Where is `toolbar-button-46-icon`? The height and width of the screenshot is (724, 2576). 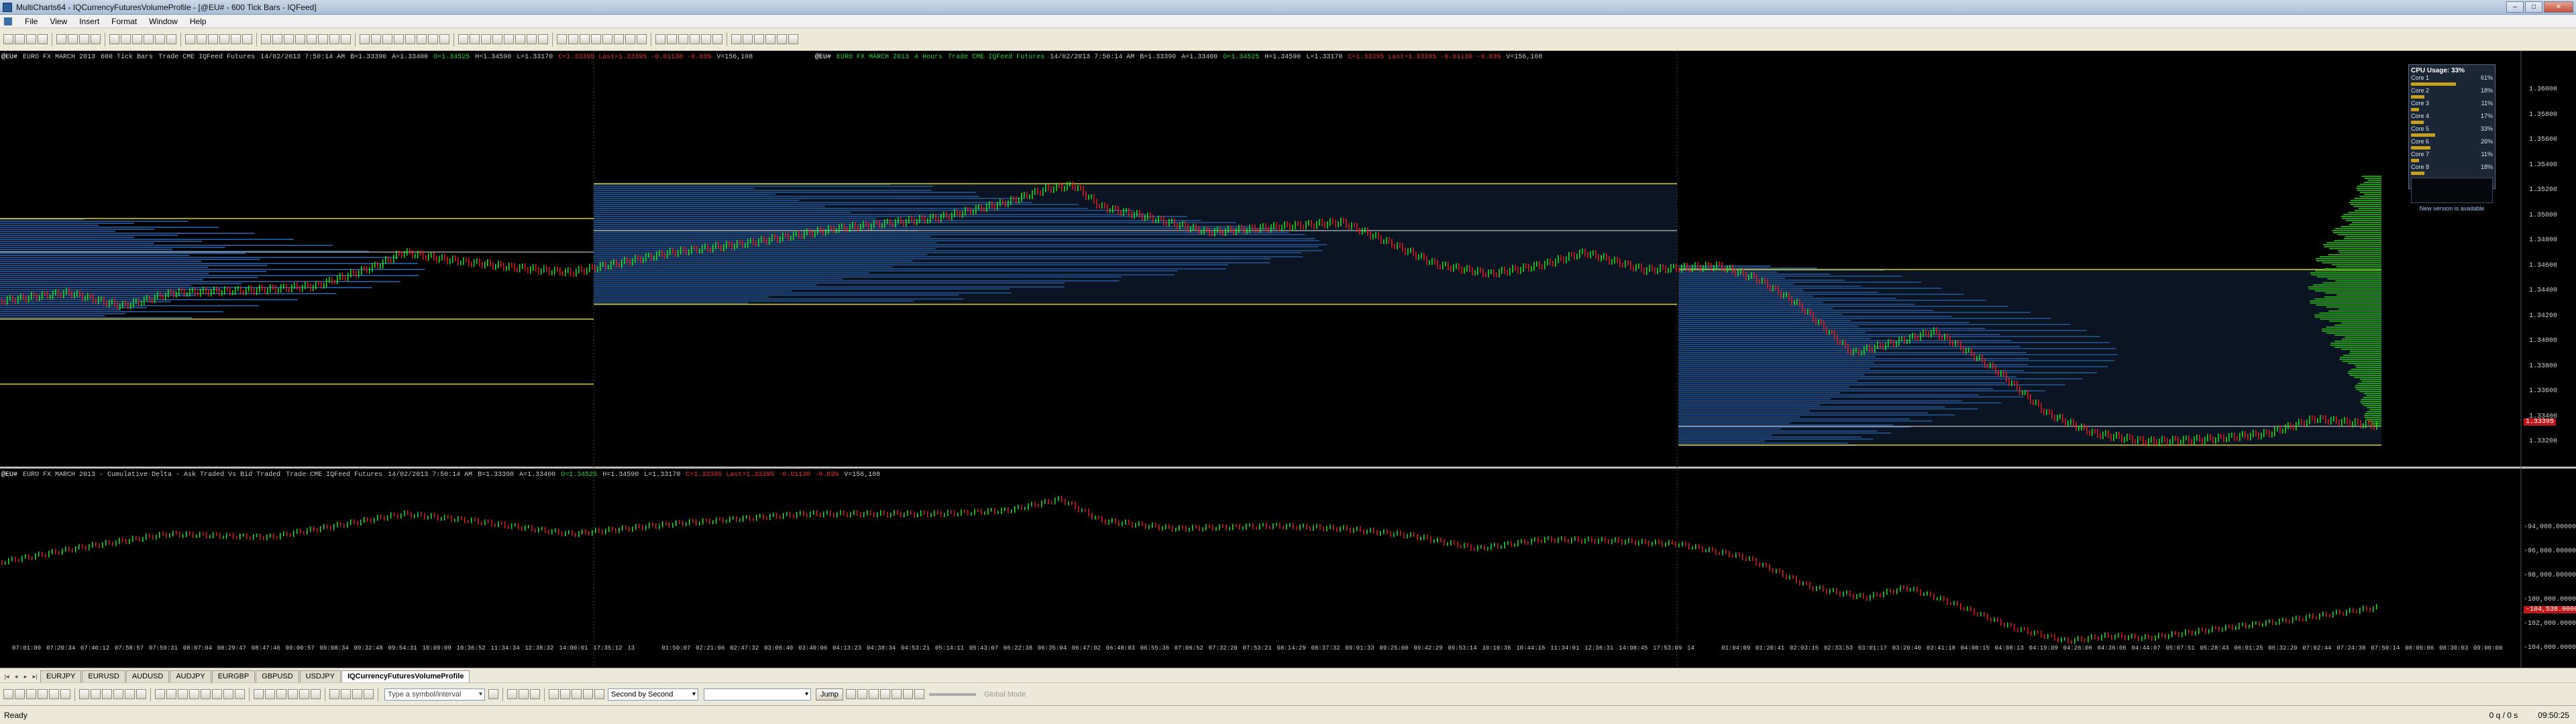 toolbar-button-46-icon is located at coordinates (573, 39).